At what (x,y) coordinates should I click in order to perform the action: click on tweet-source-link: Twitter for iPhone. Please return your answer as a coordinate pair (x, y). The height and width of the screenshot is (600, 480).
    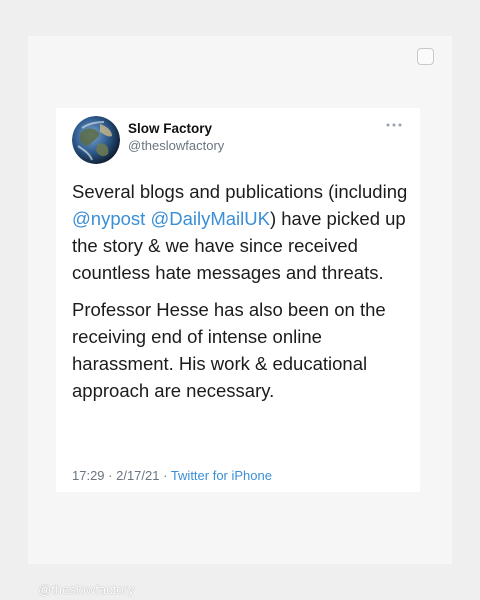
    Looking at the image, I should click on (221, 475).